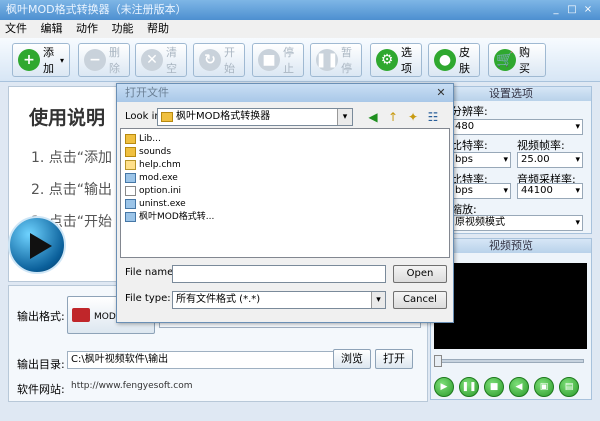  Describe the element at coordinates (72, 158) in the screenshot. I see `instruction-step-1: 1. 点击“添加` at that location.